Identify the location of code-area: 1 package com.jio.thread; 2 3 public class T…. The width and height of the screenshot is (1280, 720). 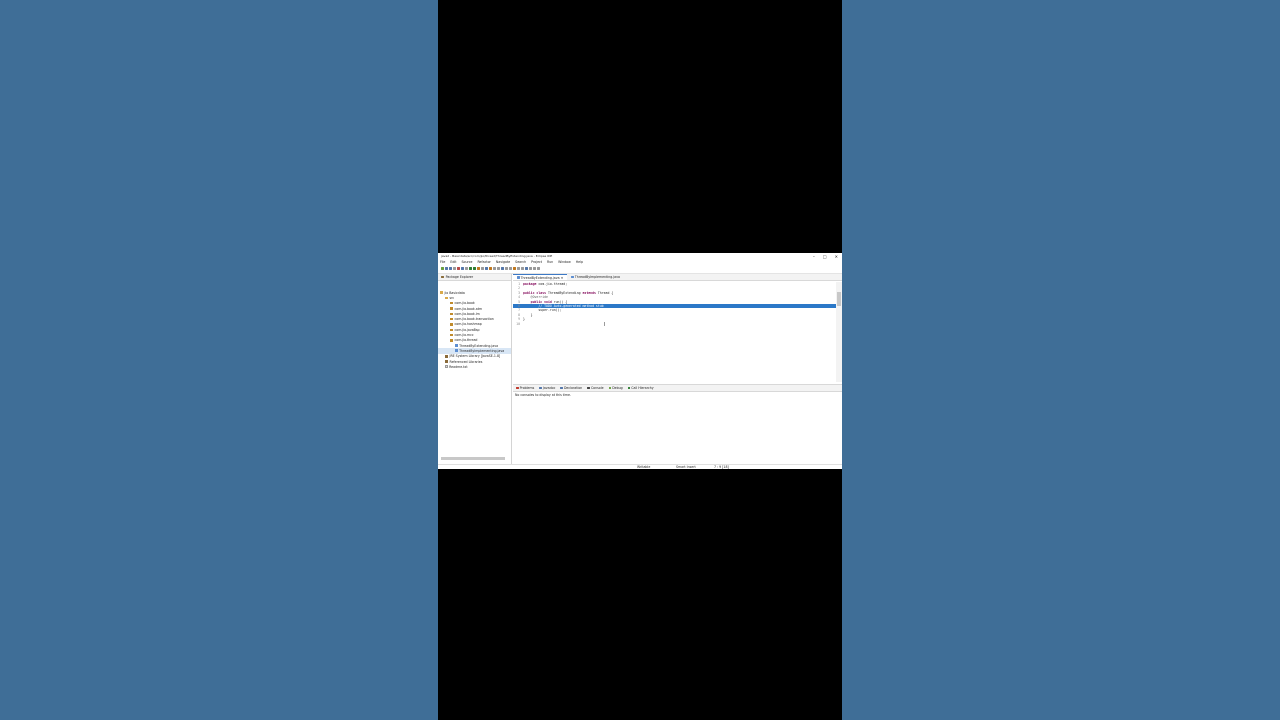
(674, 332).